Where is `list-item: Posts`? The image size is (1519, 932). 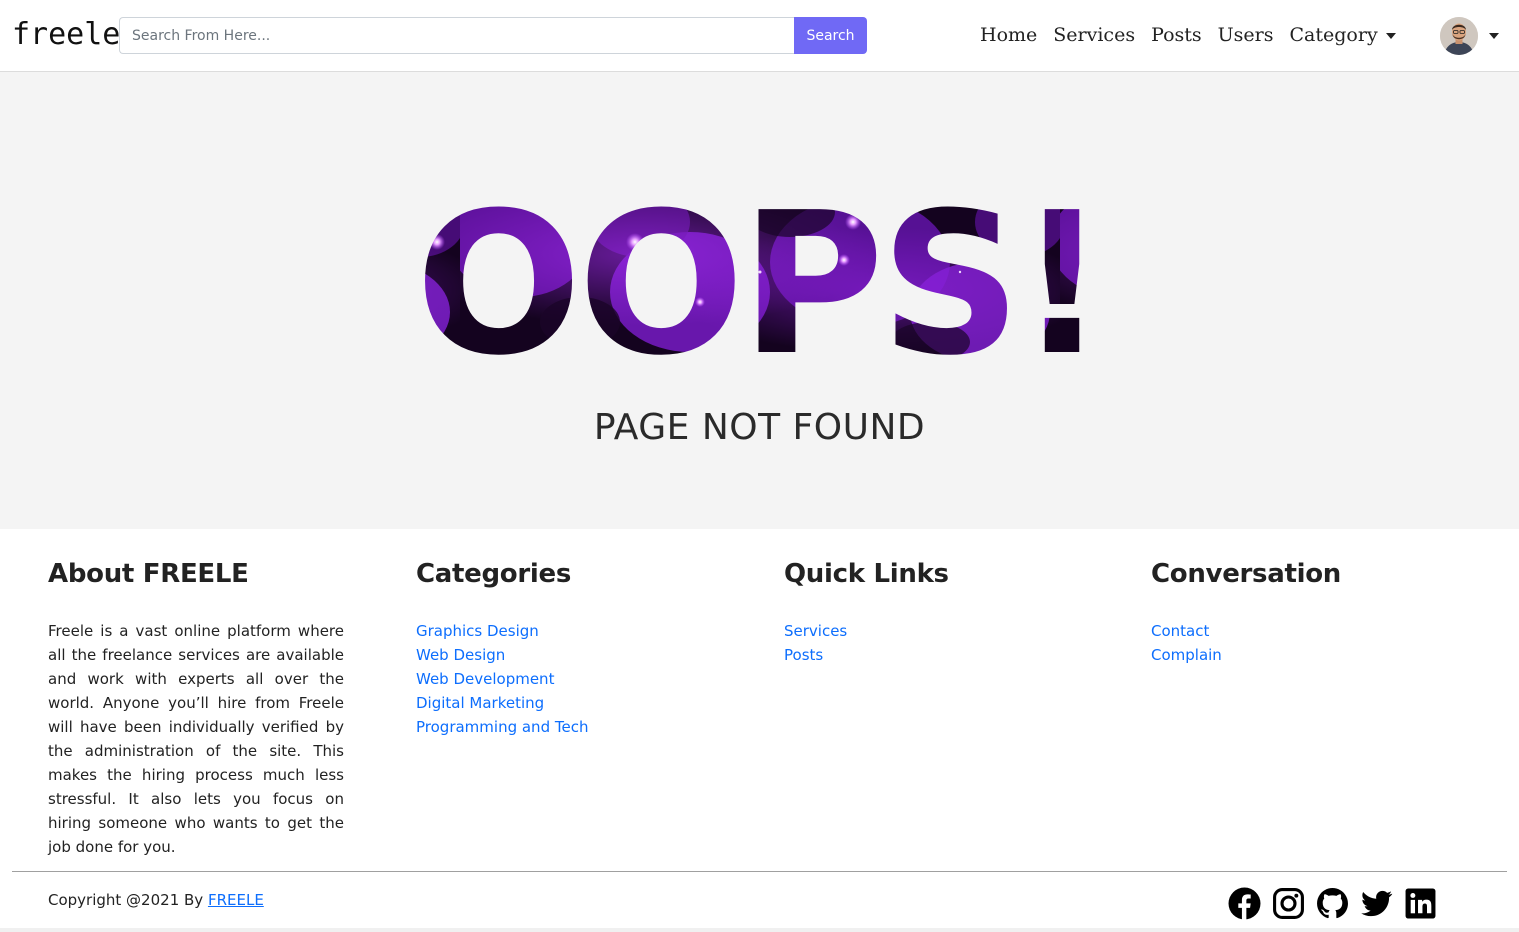
list-item: Posts is located at coordinates (866, 655).